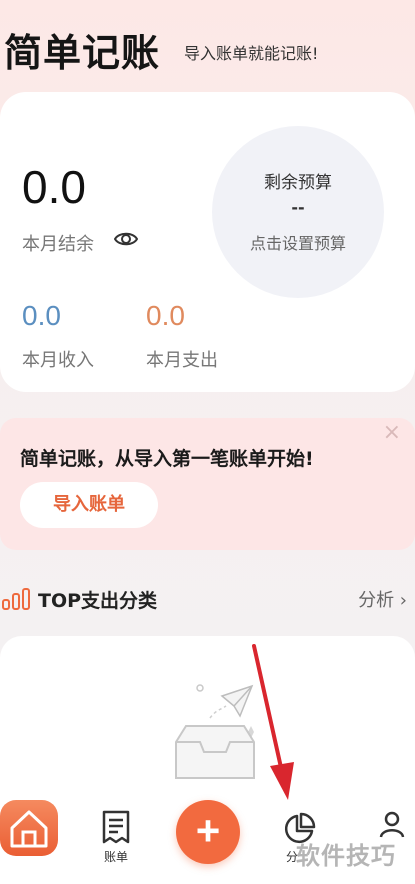 The image size is (415, 884). Describe the element at coordinates (392, 824) in the screenshot. I see `user-icon` at that location.